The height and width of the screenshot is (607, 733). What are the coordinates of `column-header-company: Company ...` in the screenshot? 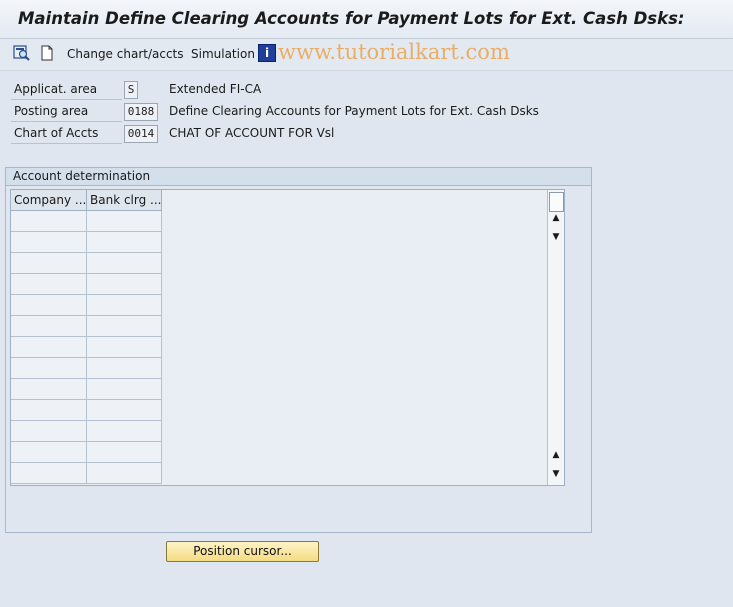 It's located at (49, 200).